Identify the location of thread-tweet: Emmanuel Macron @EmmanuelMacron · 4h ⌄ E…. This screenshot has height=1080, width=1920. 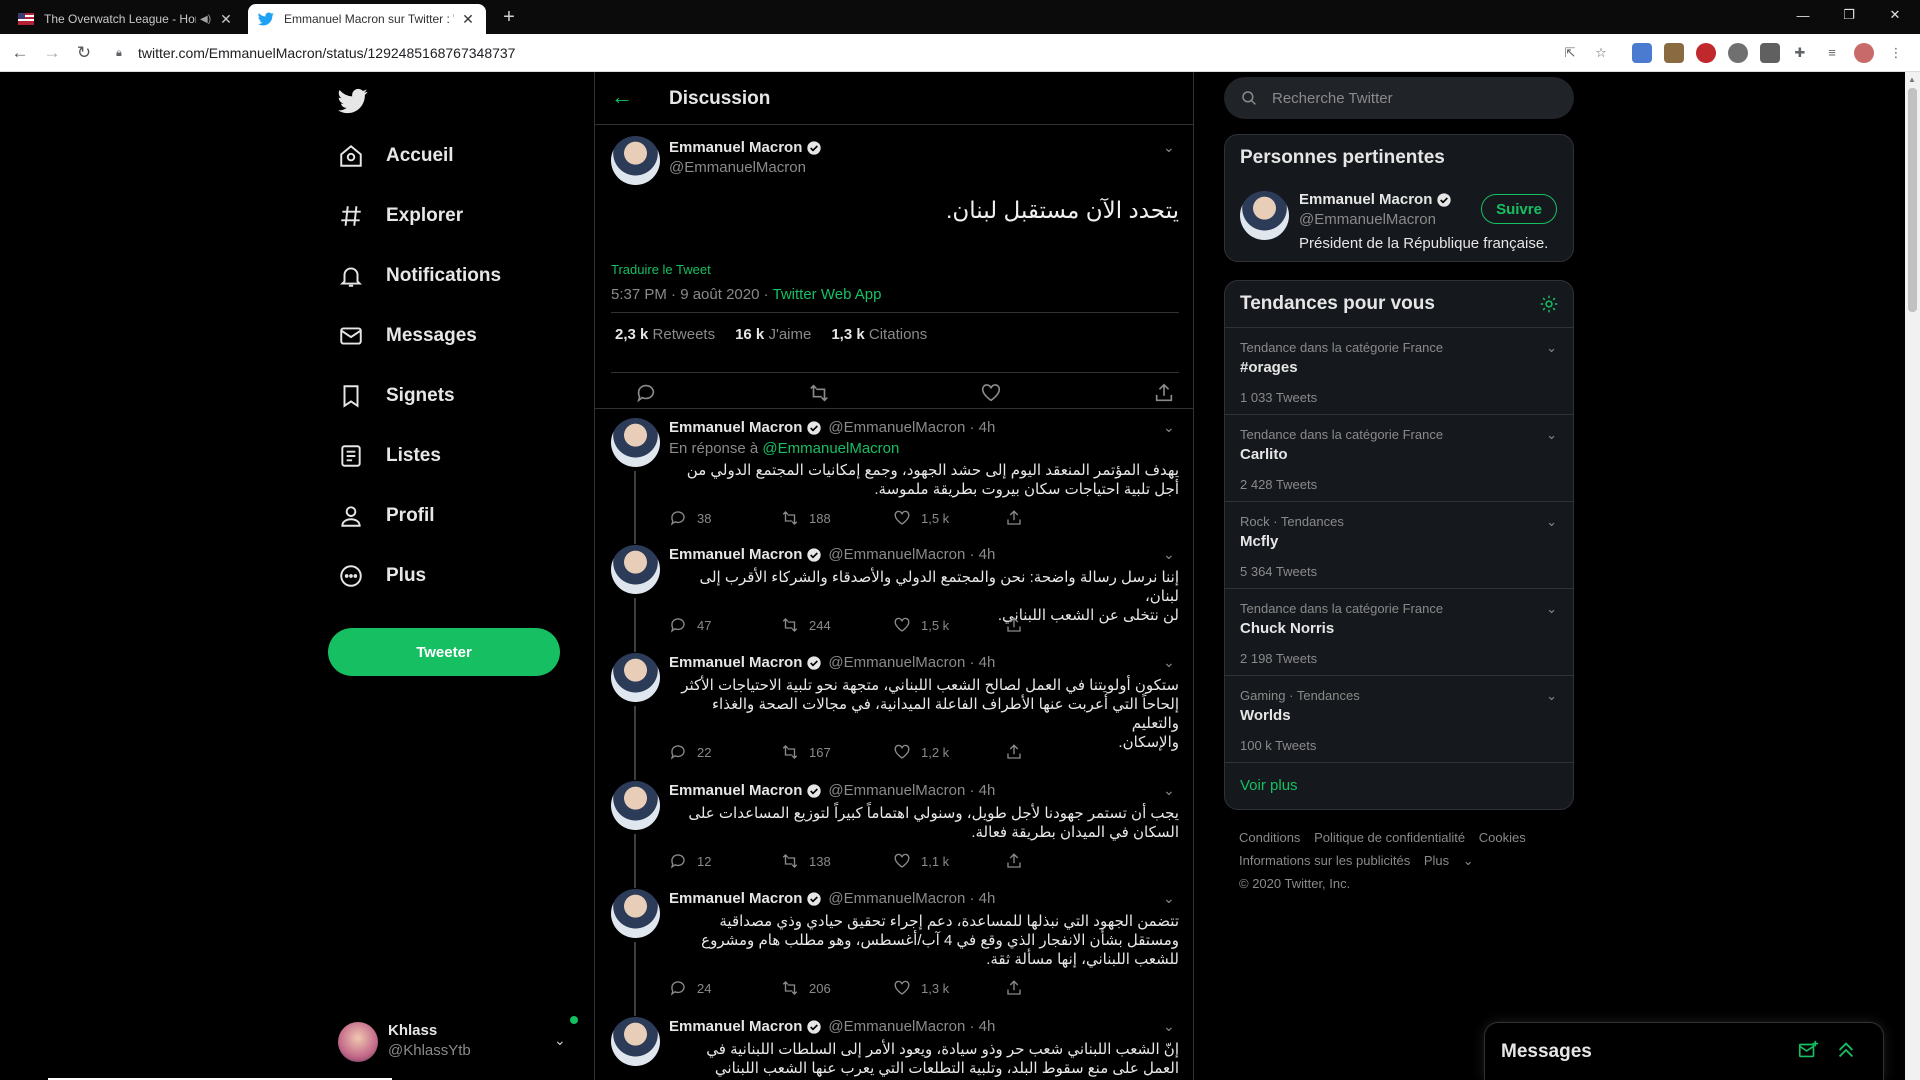
(894, 476).